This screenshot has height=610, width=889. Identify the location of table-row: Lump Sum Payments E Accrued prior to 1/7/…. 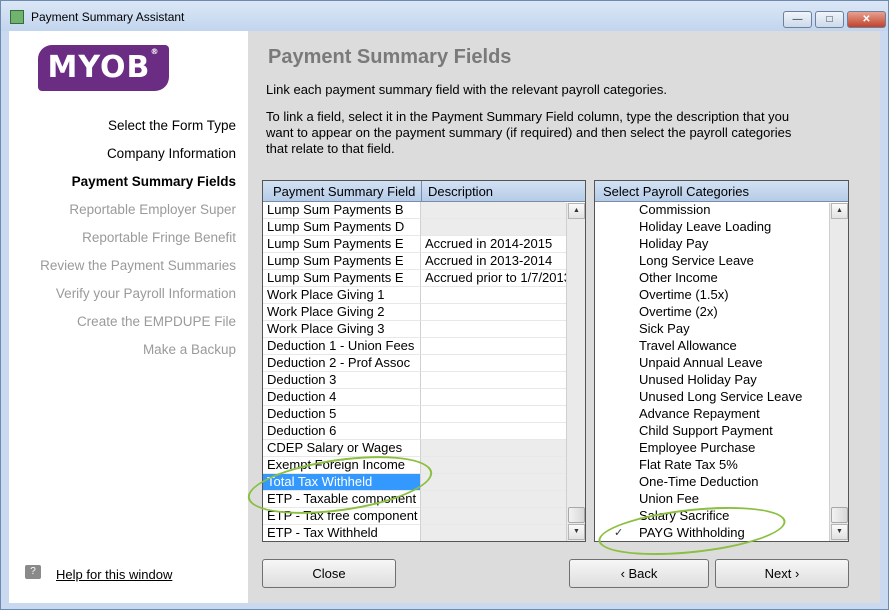
(424, 278).